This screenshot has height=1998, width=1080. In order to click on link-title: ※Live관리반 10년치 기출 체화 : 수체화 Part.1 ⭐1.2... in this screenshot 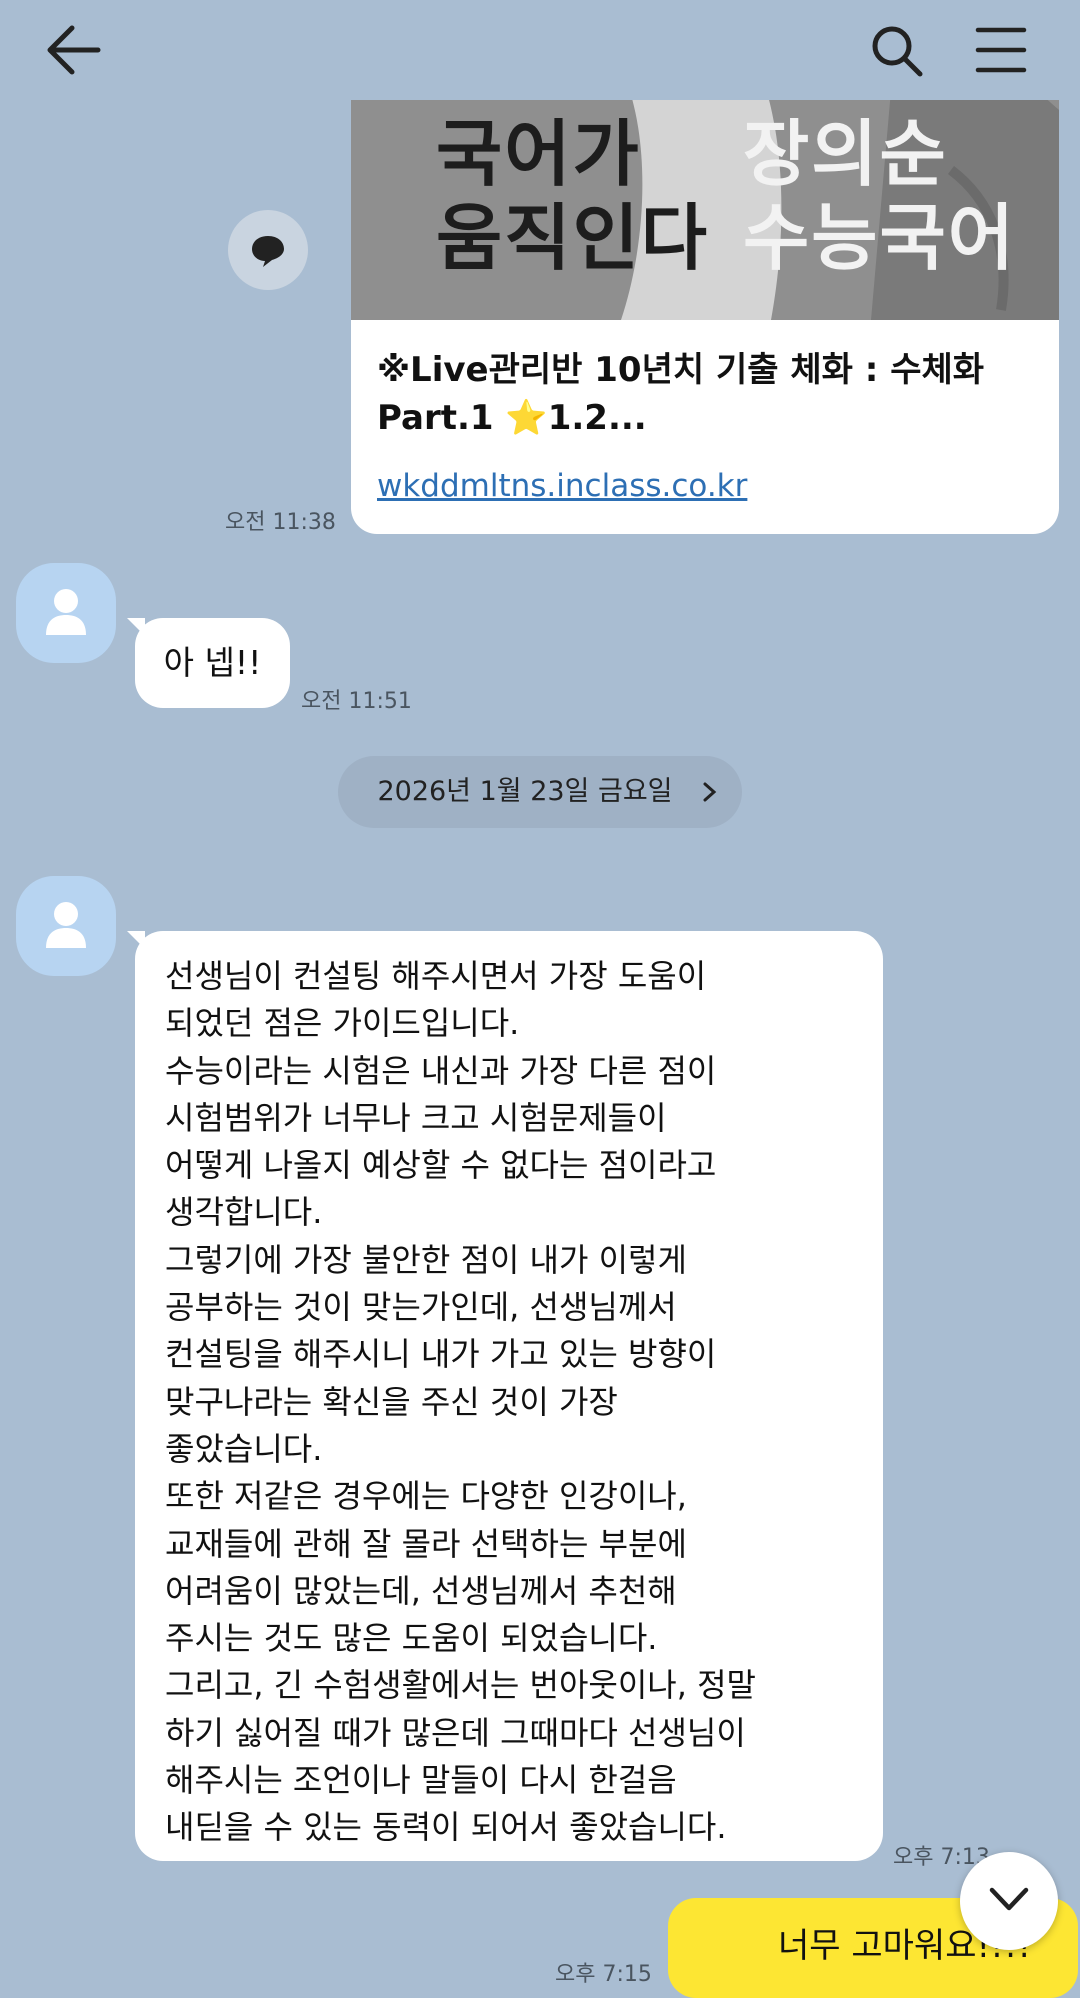, I will do `click(681, 394)`.